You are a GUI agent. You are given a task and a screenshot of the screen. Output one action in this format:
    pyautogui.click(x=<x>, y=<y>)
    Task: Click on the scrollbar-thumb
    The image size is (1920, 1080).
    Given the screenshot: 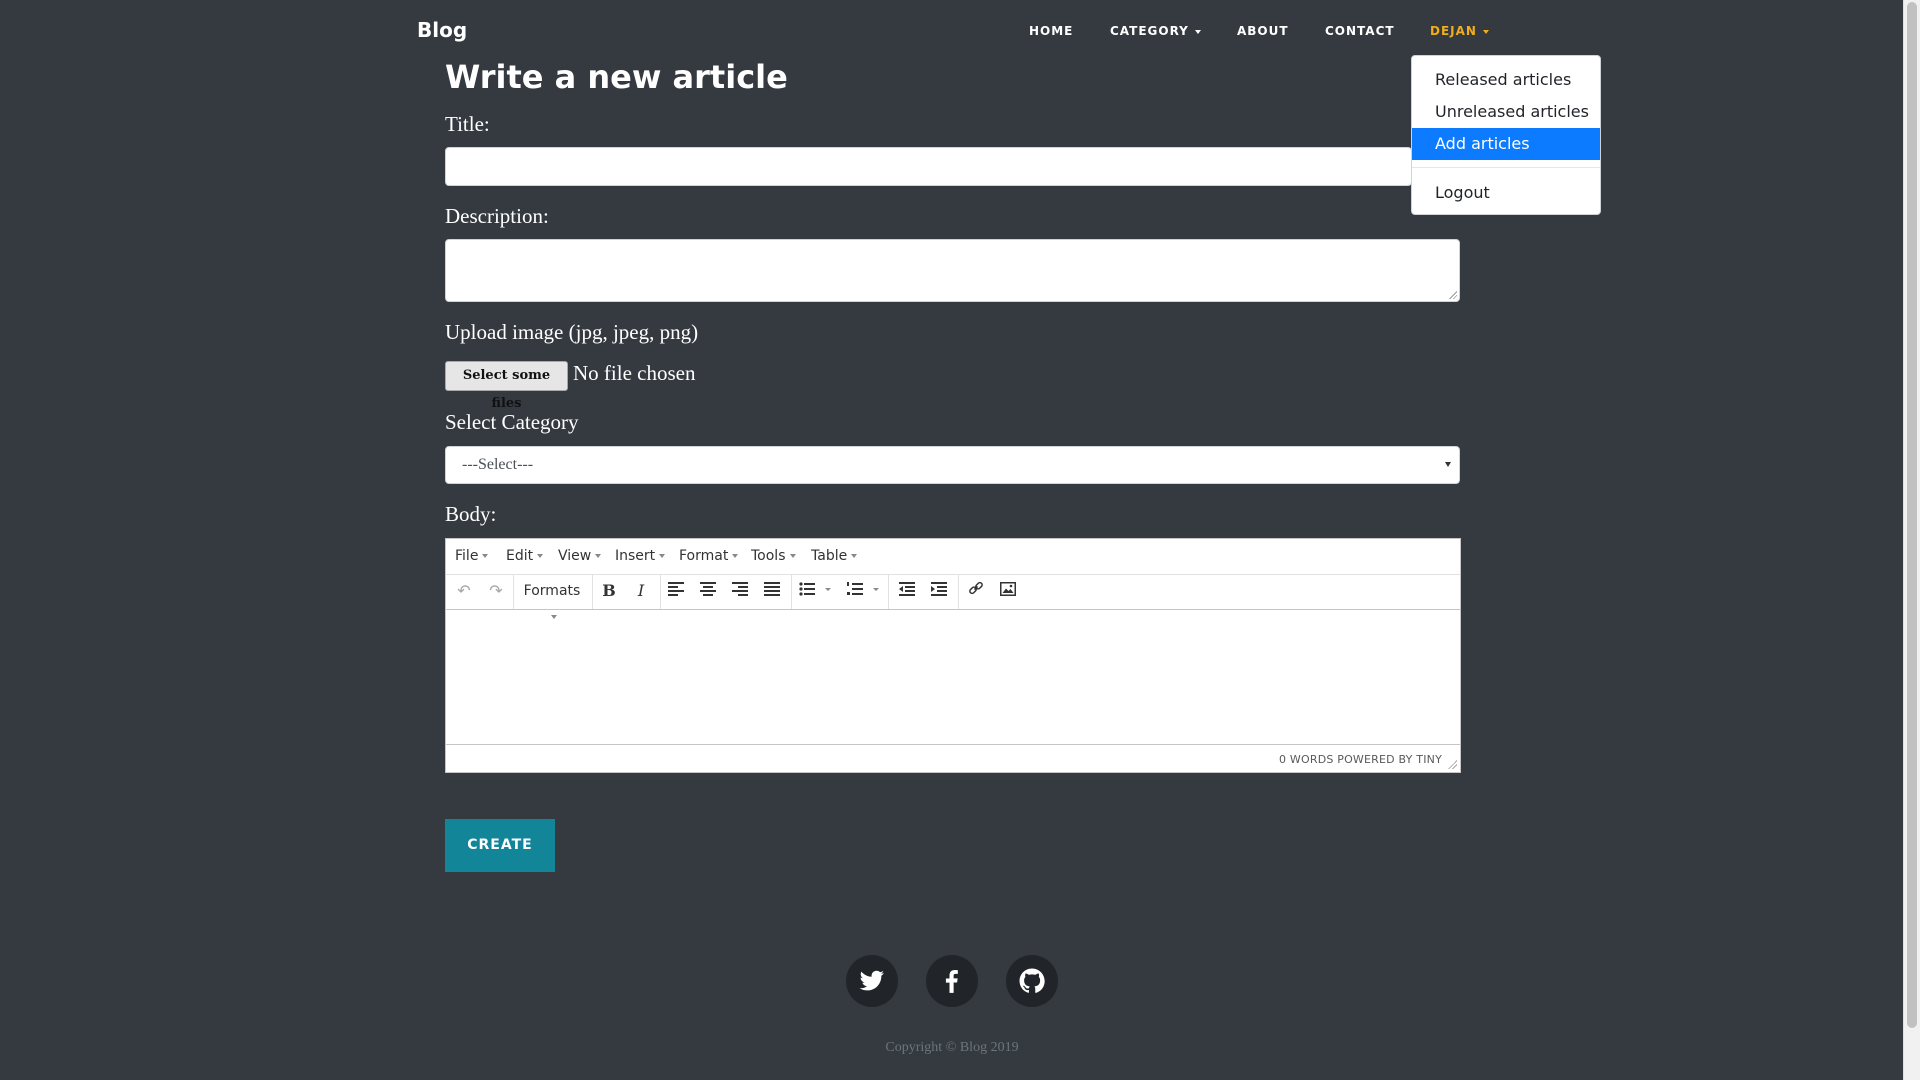 What is the action you would take?
    pyautogui.click(x=1912, y=515)
    